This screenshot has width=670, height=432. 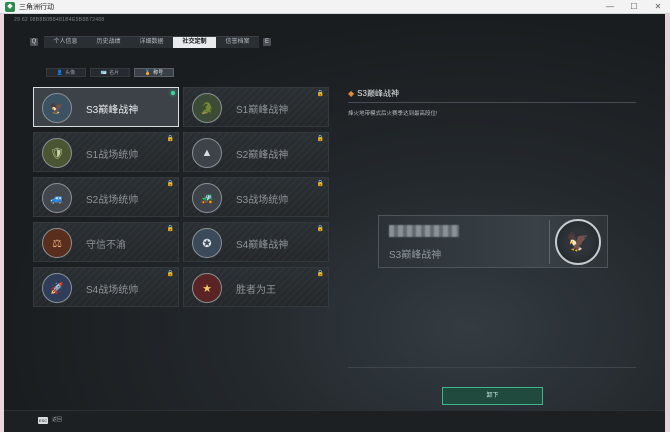 What do you see at coordinates (424, 231) in the screenshot?
I see `blurred-player-name` at bounding box center [424, 231].